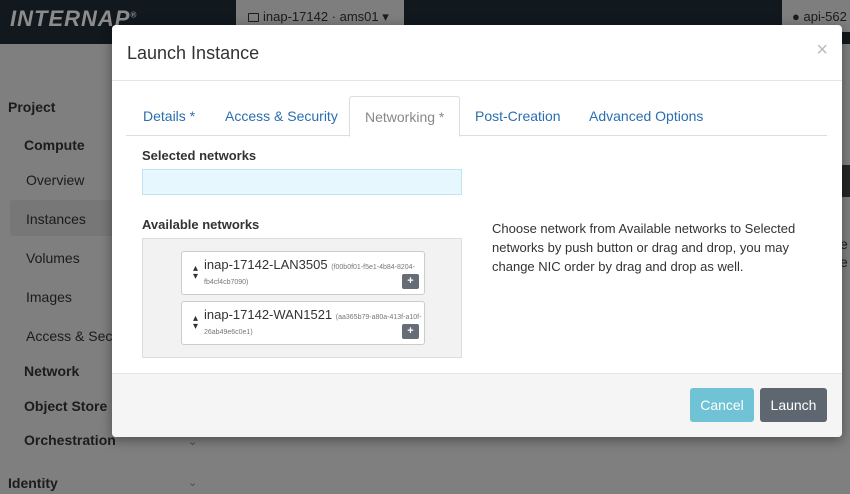 The image size is (850, 494). Describe the element at coordinates (226, 282) in the screenshot. I see `network-id-continued: fb4cf4cb7090)` at that location.